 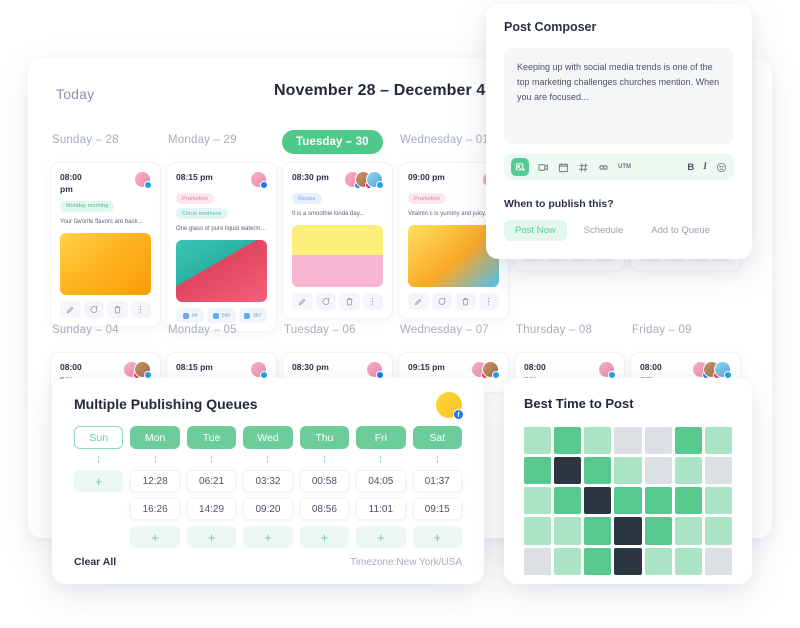 I want to click on bold-button: B, so click(x=690, y=167).